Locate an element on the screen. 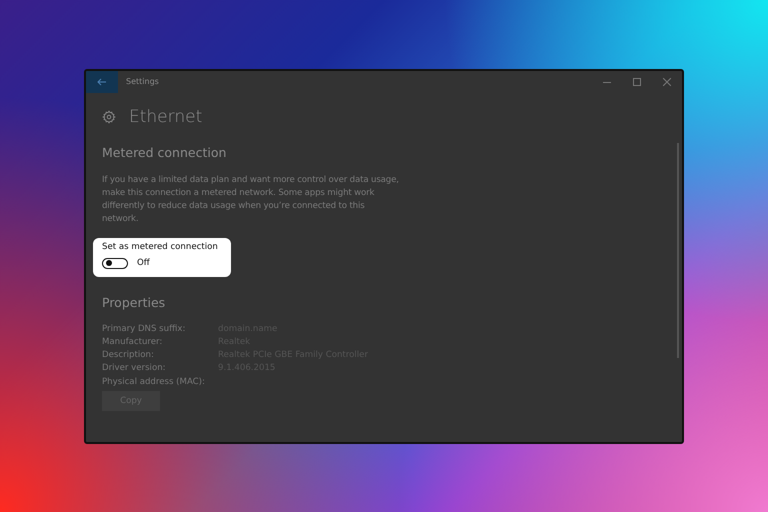  property-label: Primary DNS suffix: is located at coordinates (144, 329).